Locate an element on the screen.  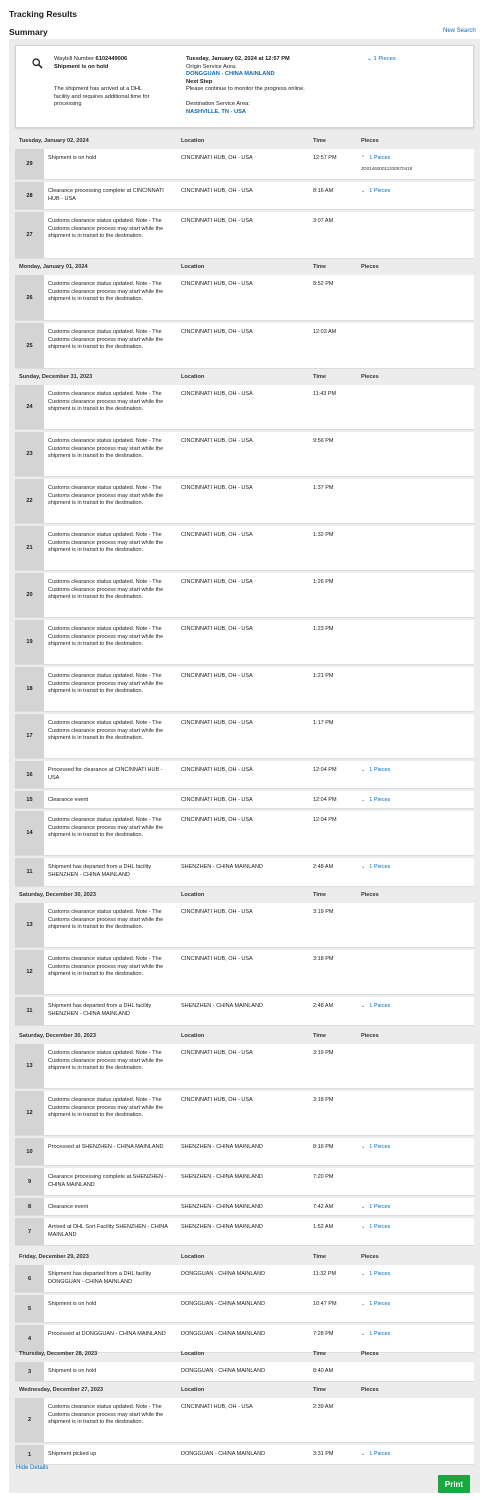
pieces-toggle: ⌃ 1 Pieces is located at coordinates (375, 158).